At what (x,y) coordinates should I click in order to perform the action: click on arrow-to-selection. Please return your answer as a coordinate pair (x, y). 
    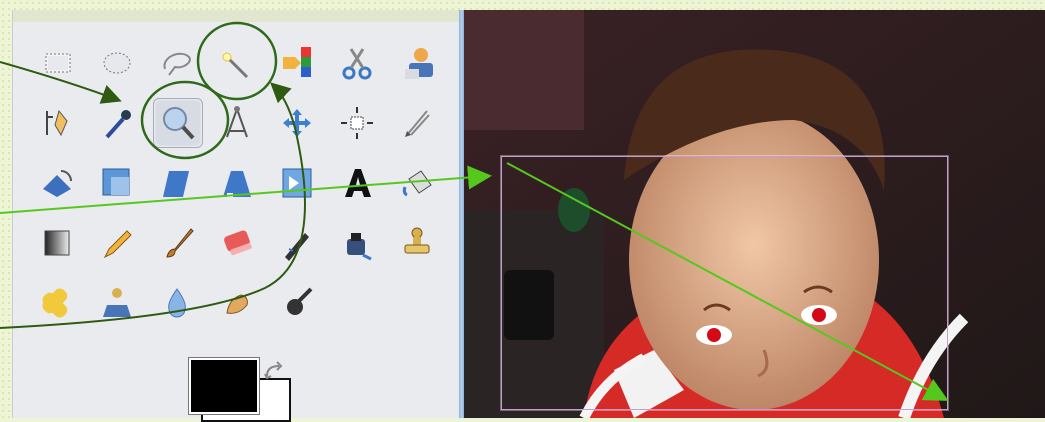
    Looking at the image, I should click on (246, 189).